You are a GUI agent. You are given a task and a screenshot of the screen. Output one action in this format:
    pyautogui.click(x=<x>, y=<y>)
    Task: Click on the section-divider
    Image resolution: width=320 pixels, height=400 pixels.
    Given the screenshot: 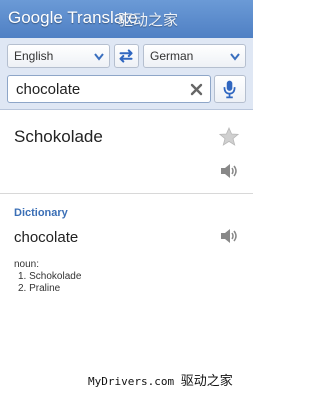 What is the action you would take?
    pyautogui.click(x=126, y=193)
    